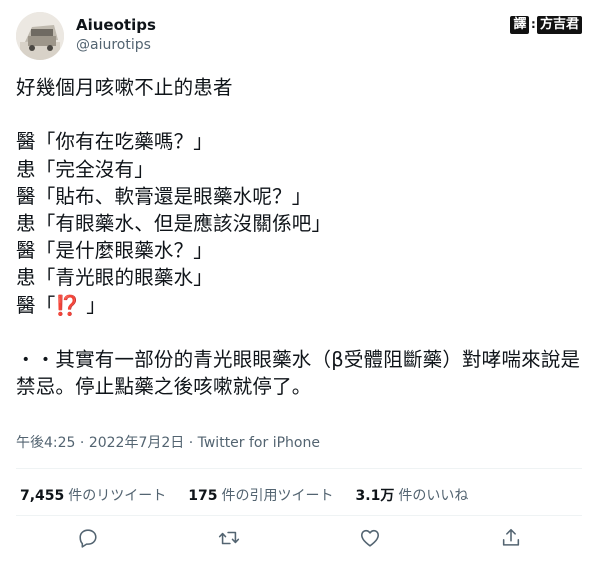 This screenshot has width=598, height=565. I want to click on exclamation-question-emoji-icon: ⁉️, so click(67, 305).